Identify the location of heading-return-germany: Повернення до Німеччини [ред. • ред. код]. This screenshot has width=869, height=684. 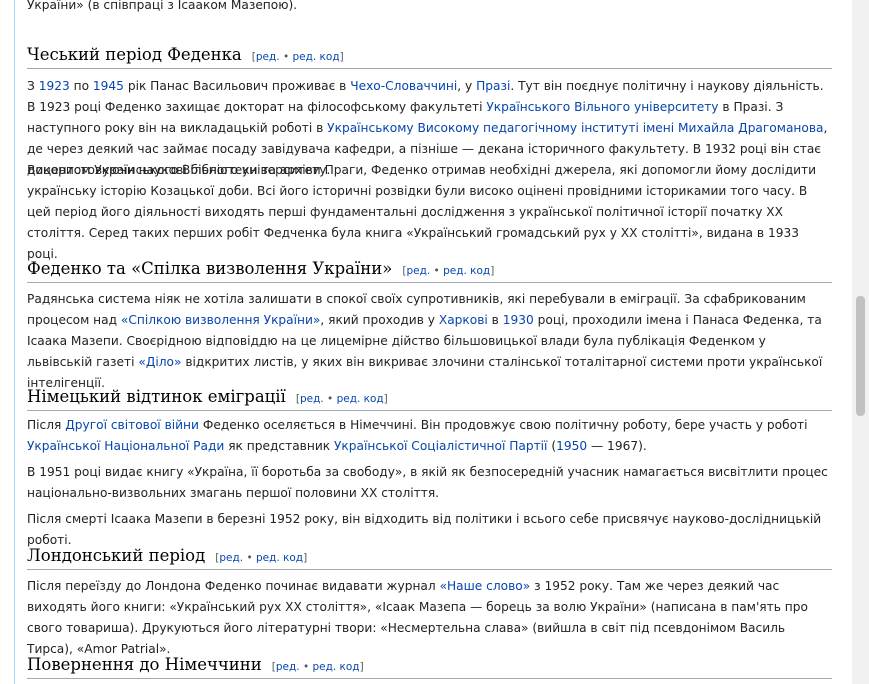
(429, 664).